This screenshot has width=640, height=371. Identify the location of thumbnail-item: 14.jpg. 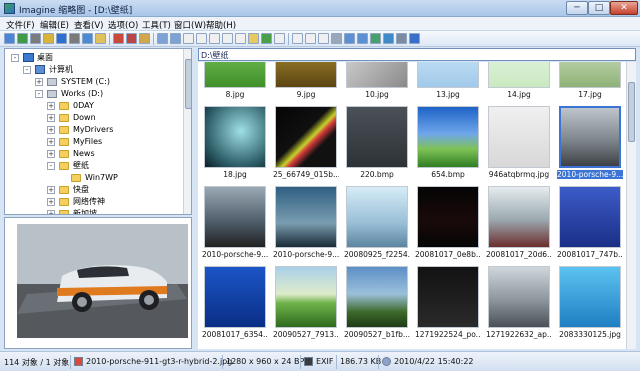
(519, 82).